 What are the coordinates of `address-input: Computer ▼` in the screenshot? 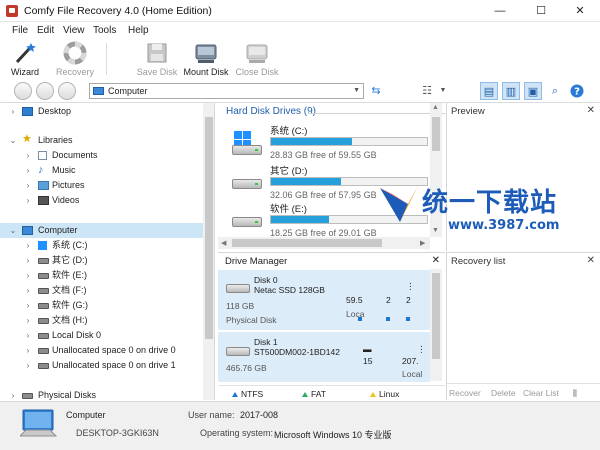 It's located at (226, 91).